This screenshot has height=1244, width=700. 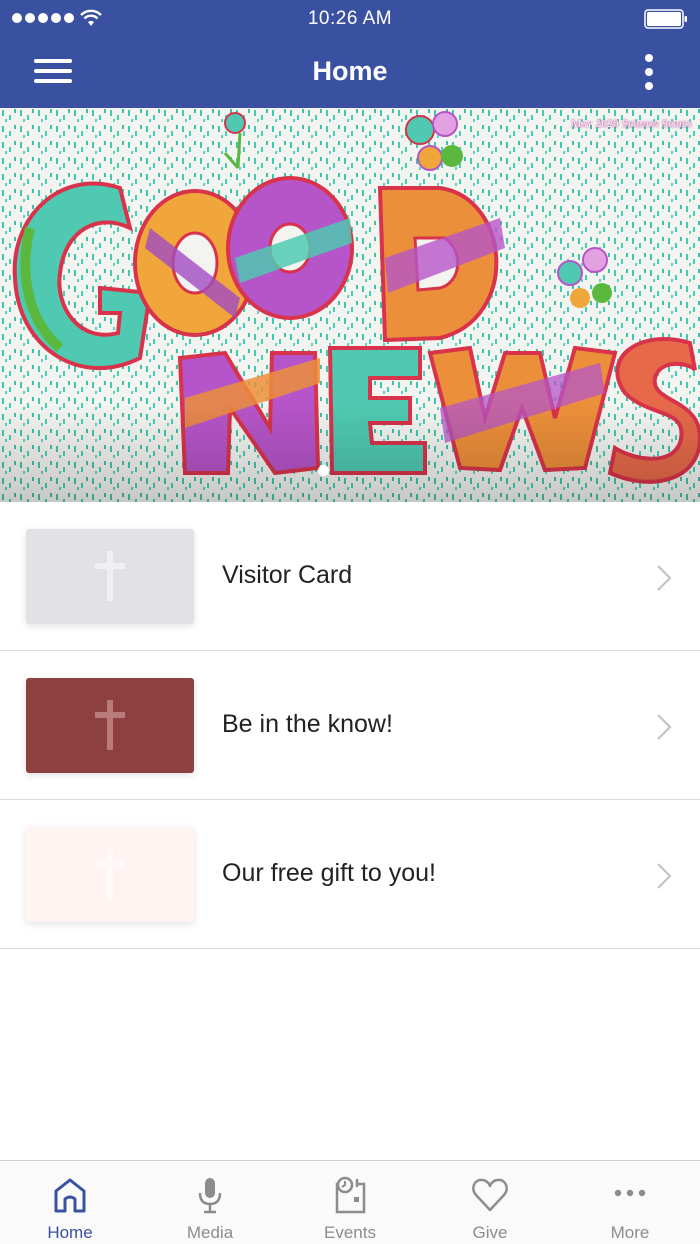 What do you see at coordinates (350, 54) in the screenshot?
I see `nav-bar: 10:26 AM Home` at bounding box center [350, 54].